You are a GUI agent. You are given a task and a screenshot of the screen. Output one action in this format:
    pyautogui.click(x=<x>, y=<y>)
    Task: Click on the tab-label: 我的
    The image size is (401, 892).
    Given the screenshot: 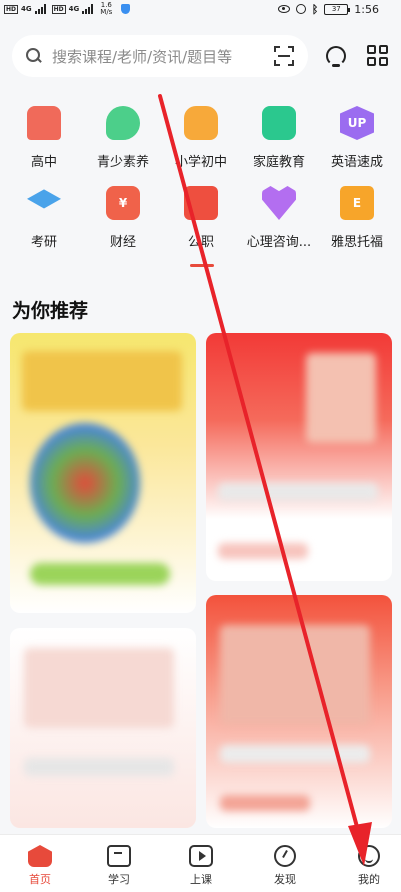 What is the action you would take?
    pyautogui.click(x=369, y=879)
    